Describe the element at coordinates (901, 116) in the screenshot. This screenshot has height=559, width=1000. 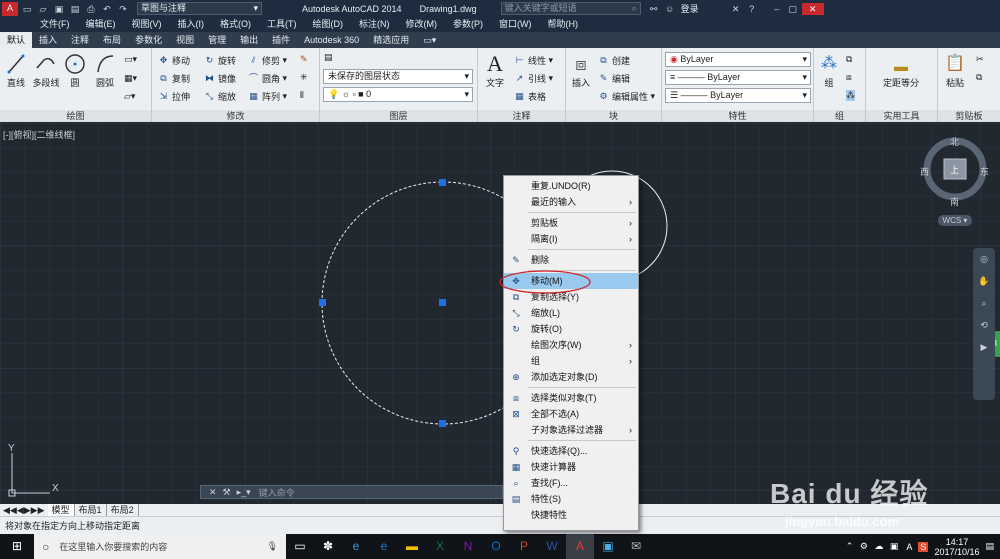
I see `panel-utilities-title: 实用工具` at that location.